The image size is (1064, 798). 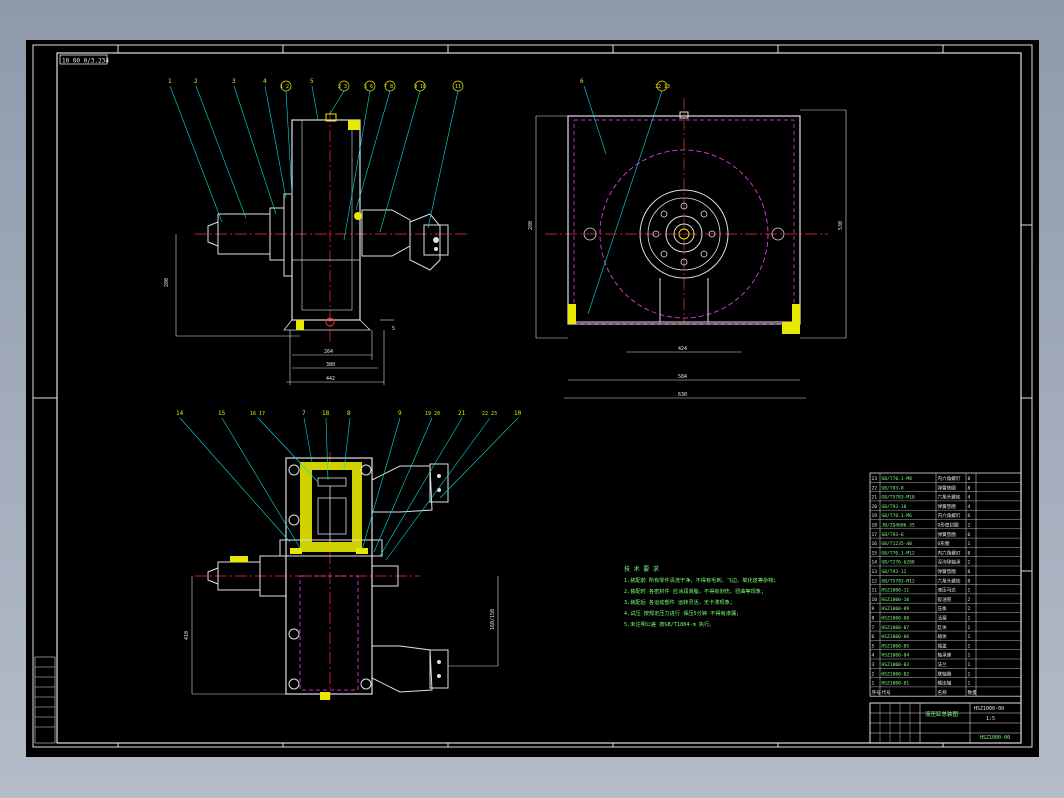 What do you see at coordinates (943, 618) in the screenshot?
I see `bom-cell: 活塞` at bounding box center [943, 618].